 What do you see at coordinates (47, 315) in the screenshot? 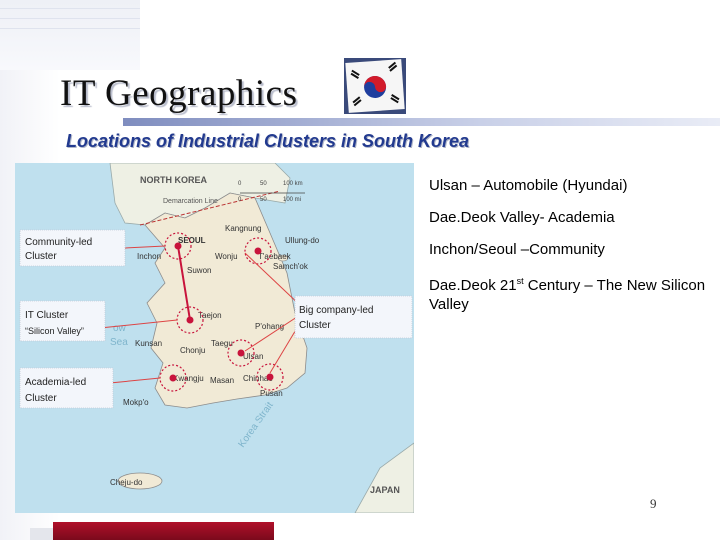
I see `callout-it-line1: IT Cluster` at bounding box center [47, 315].